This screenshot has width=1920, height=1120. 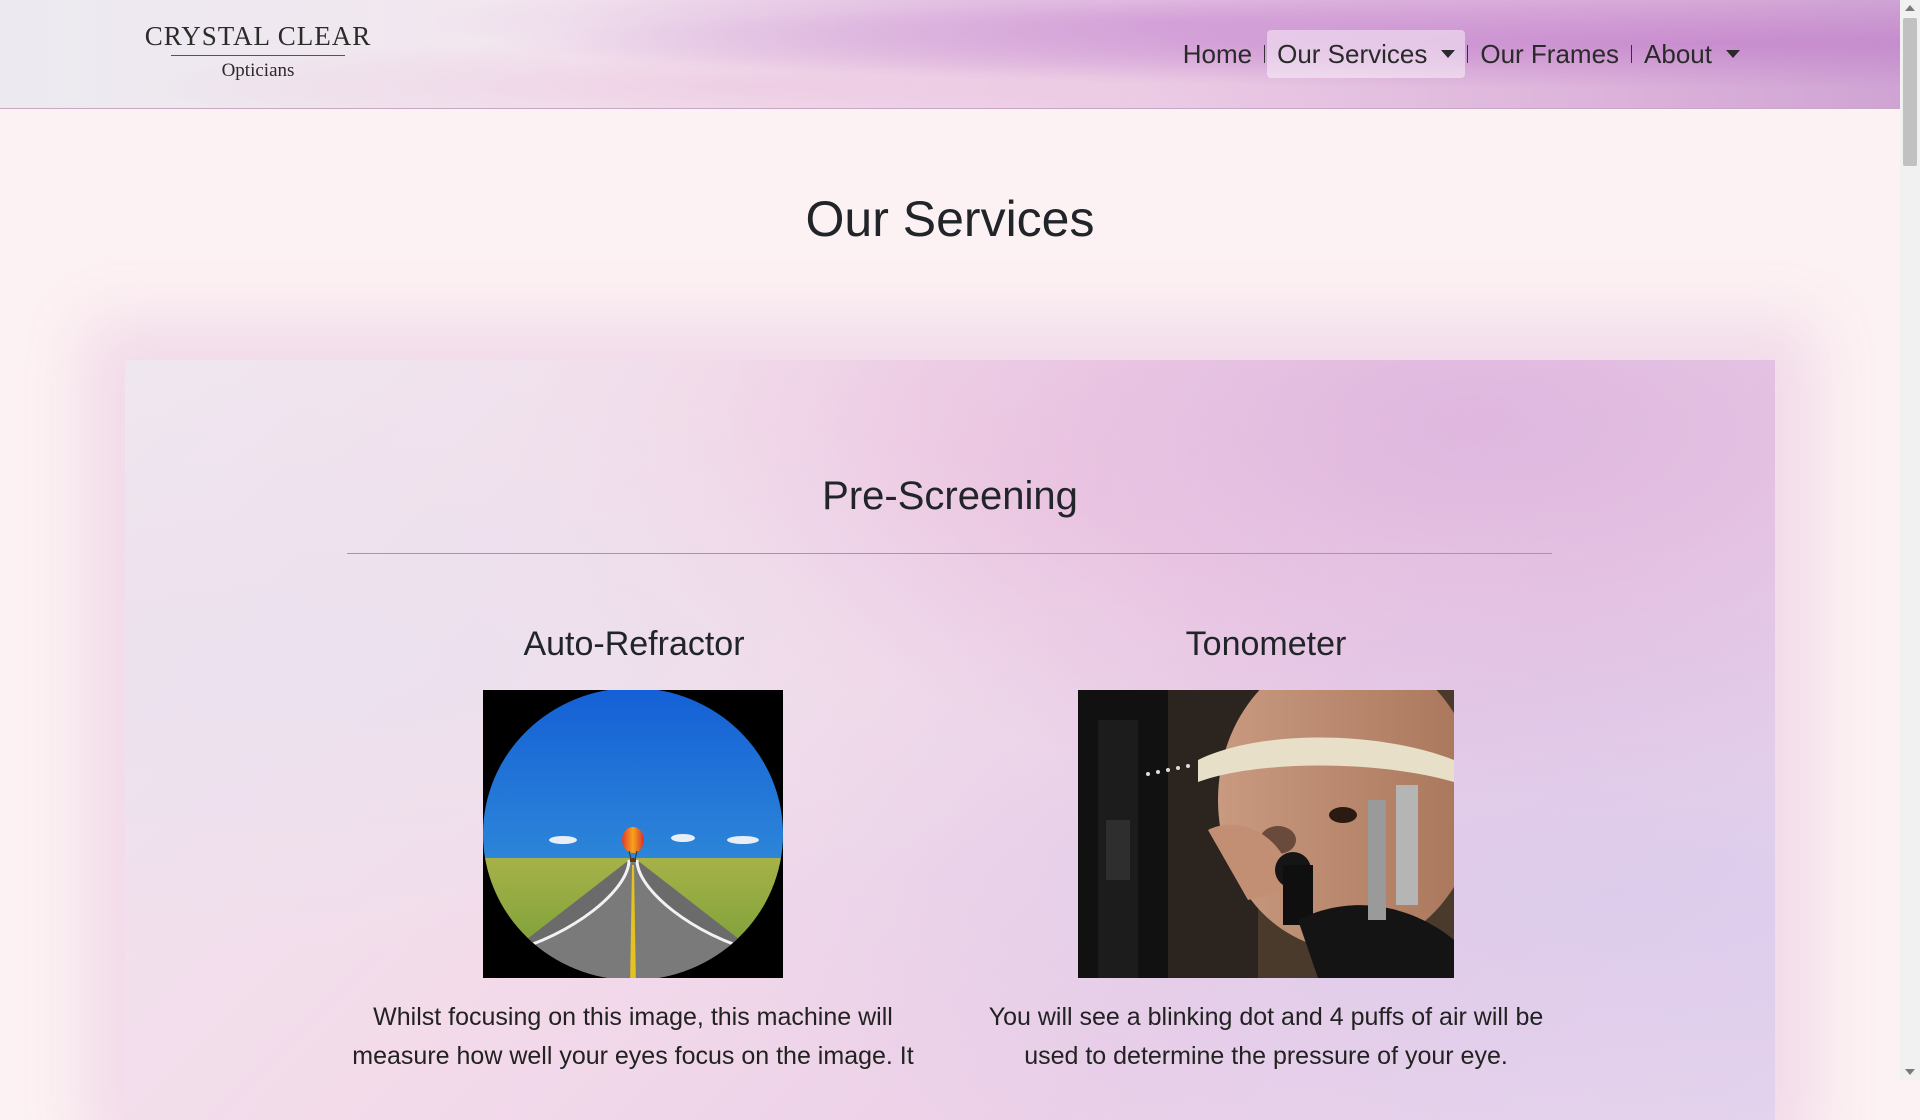 What do you see at coordinates (1910, 8) in the screenshot?
I see `scroll-up-icon` at bounding box center [1910, 8].